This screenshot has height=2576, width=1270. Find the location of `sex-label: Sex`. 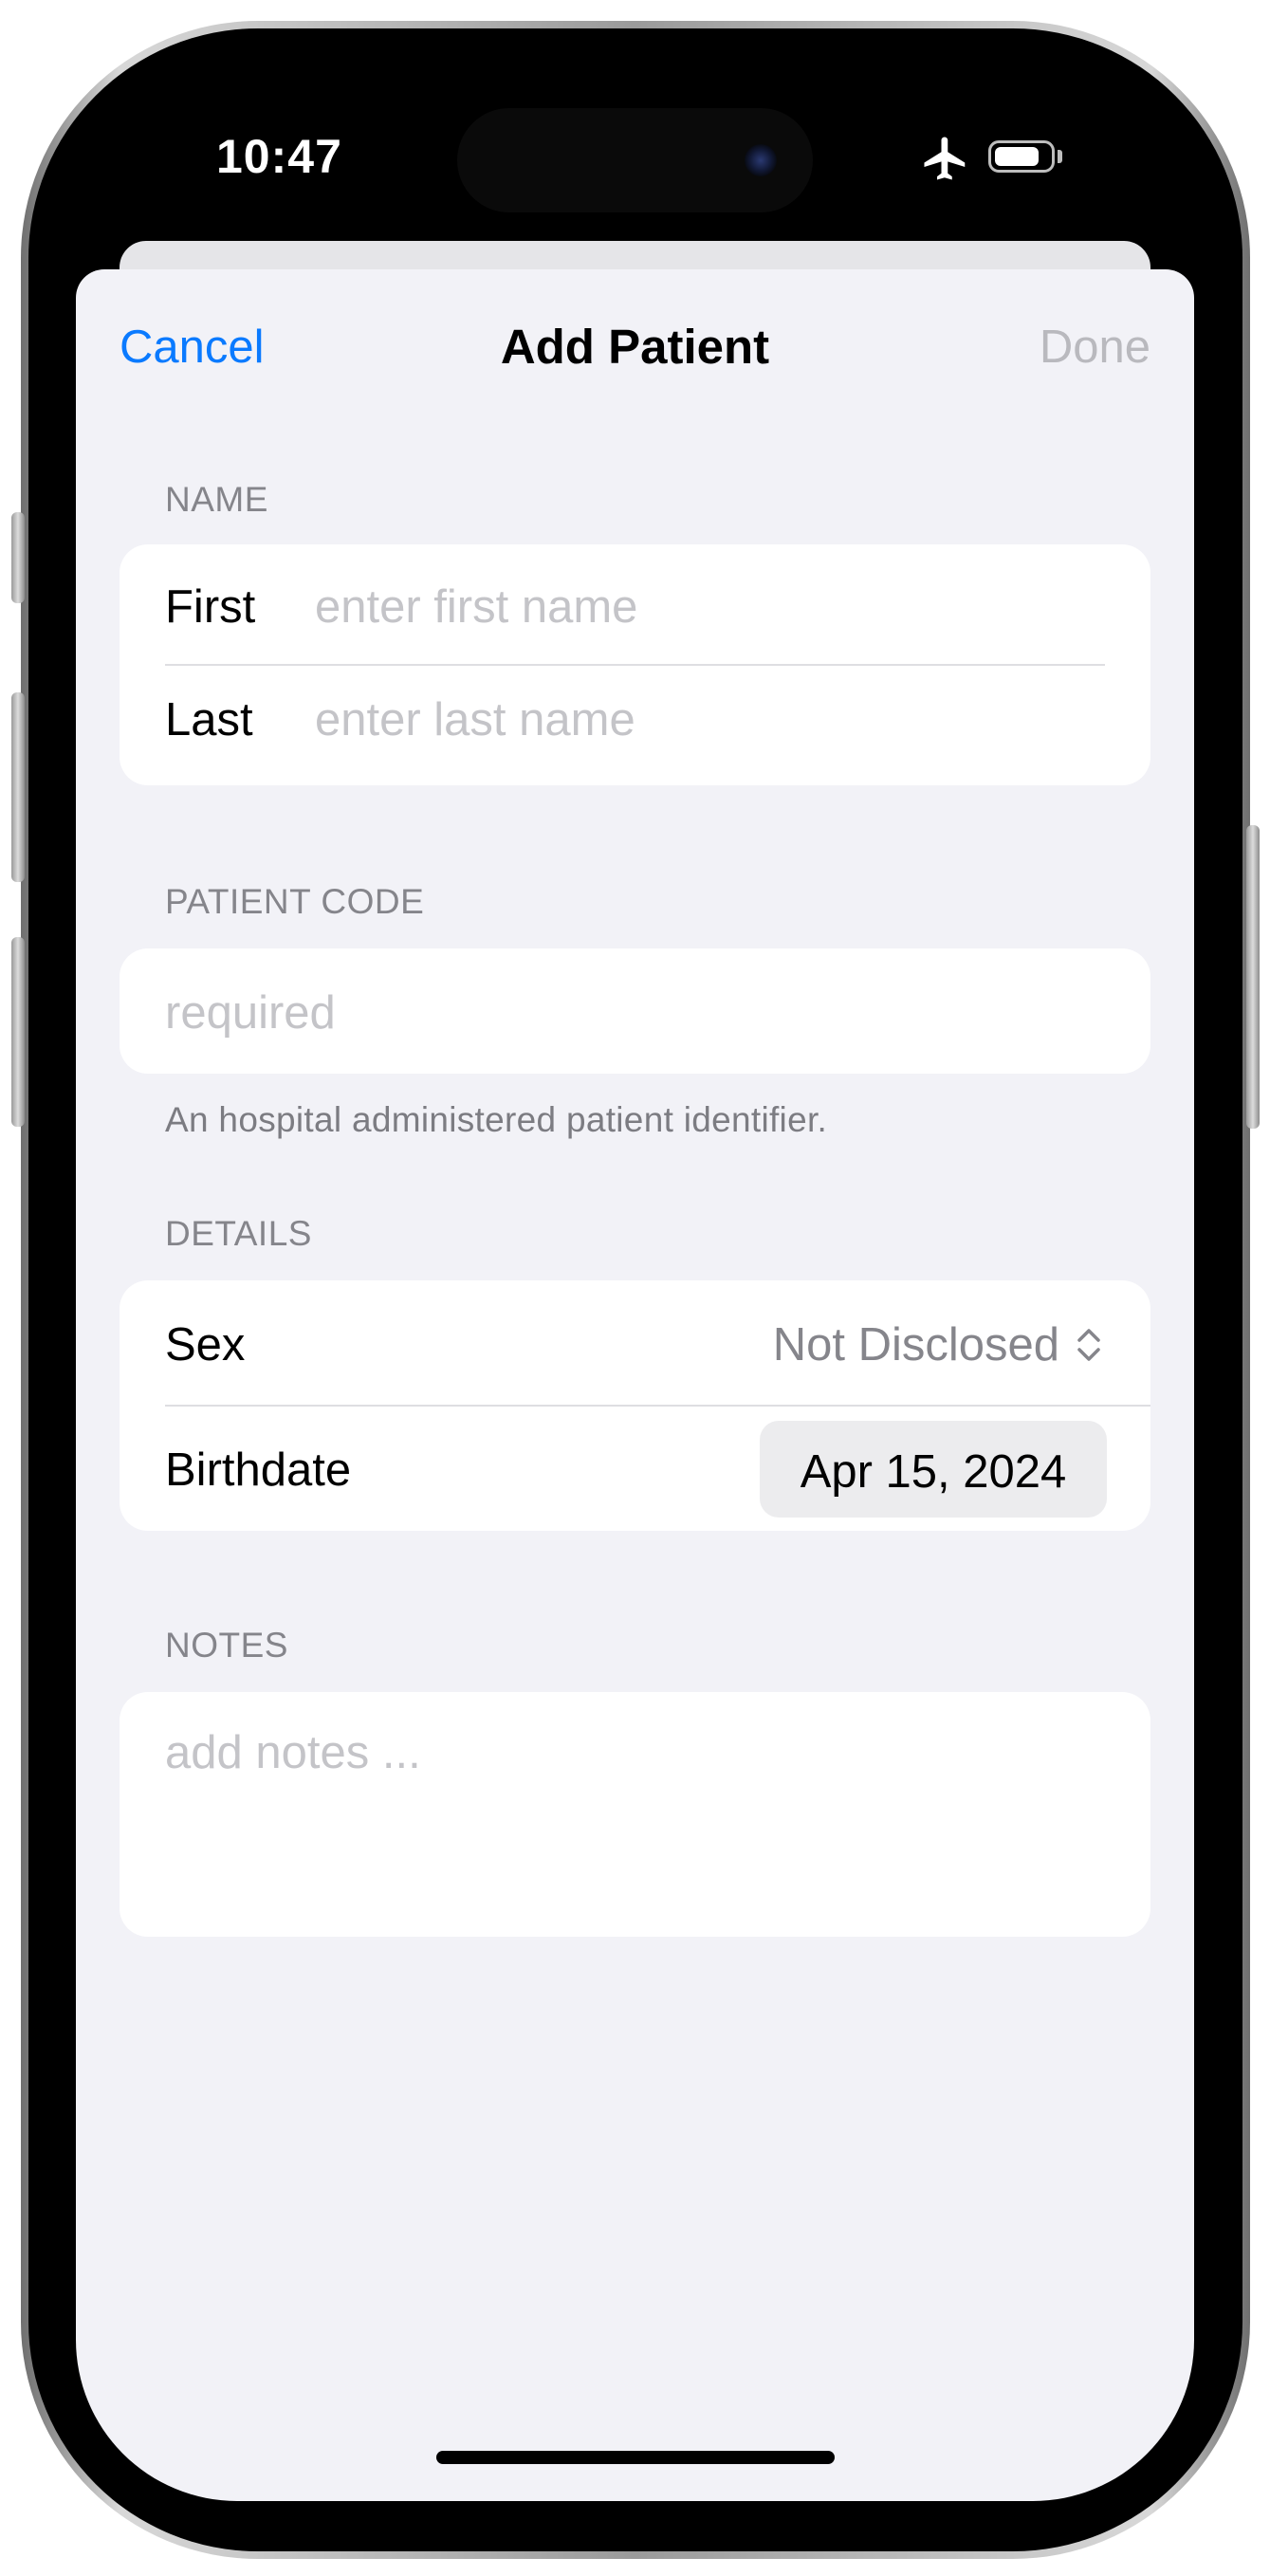

sex-label: Sex is located at coordinates (205, 1345).